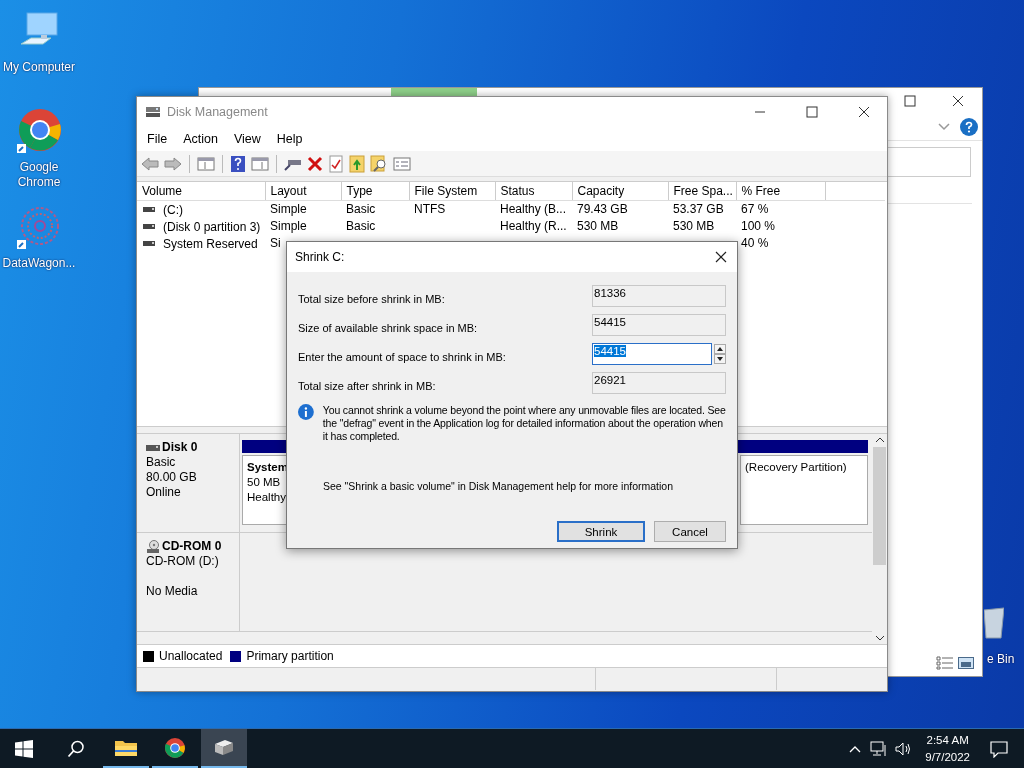  Describe the element at coordinates (533, 191) in the screenshot. I see `column-header: Status` at that location.